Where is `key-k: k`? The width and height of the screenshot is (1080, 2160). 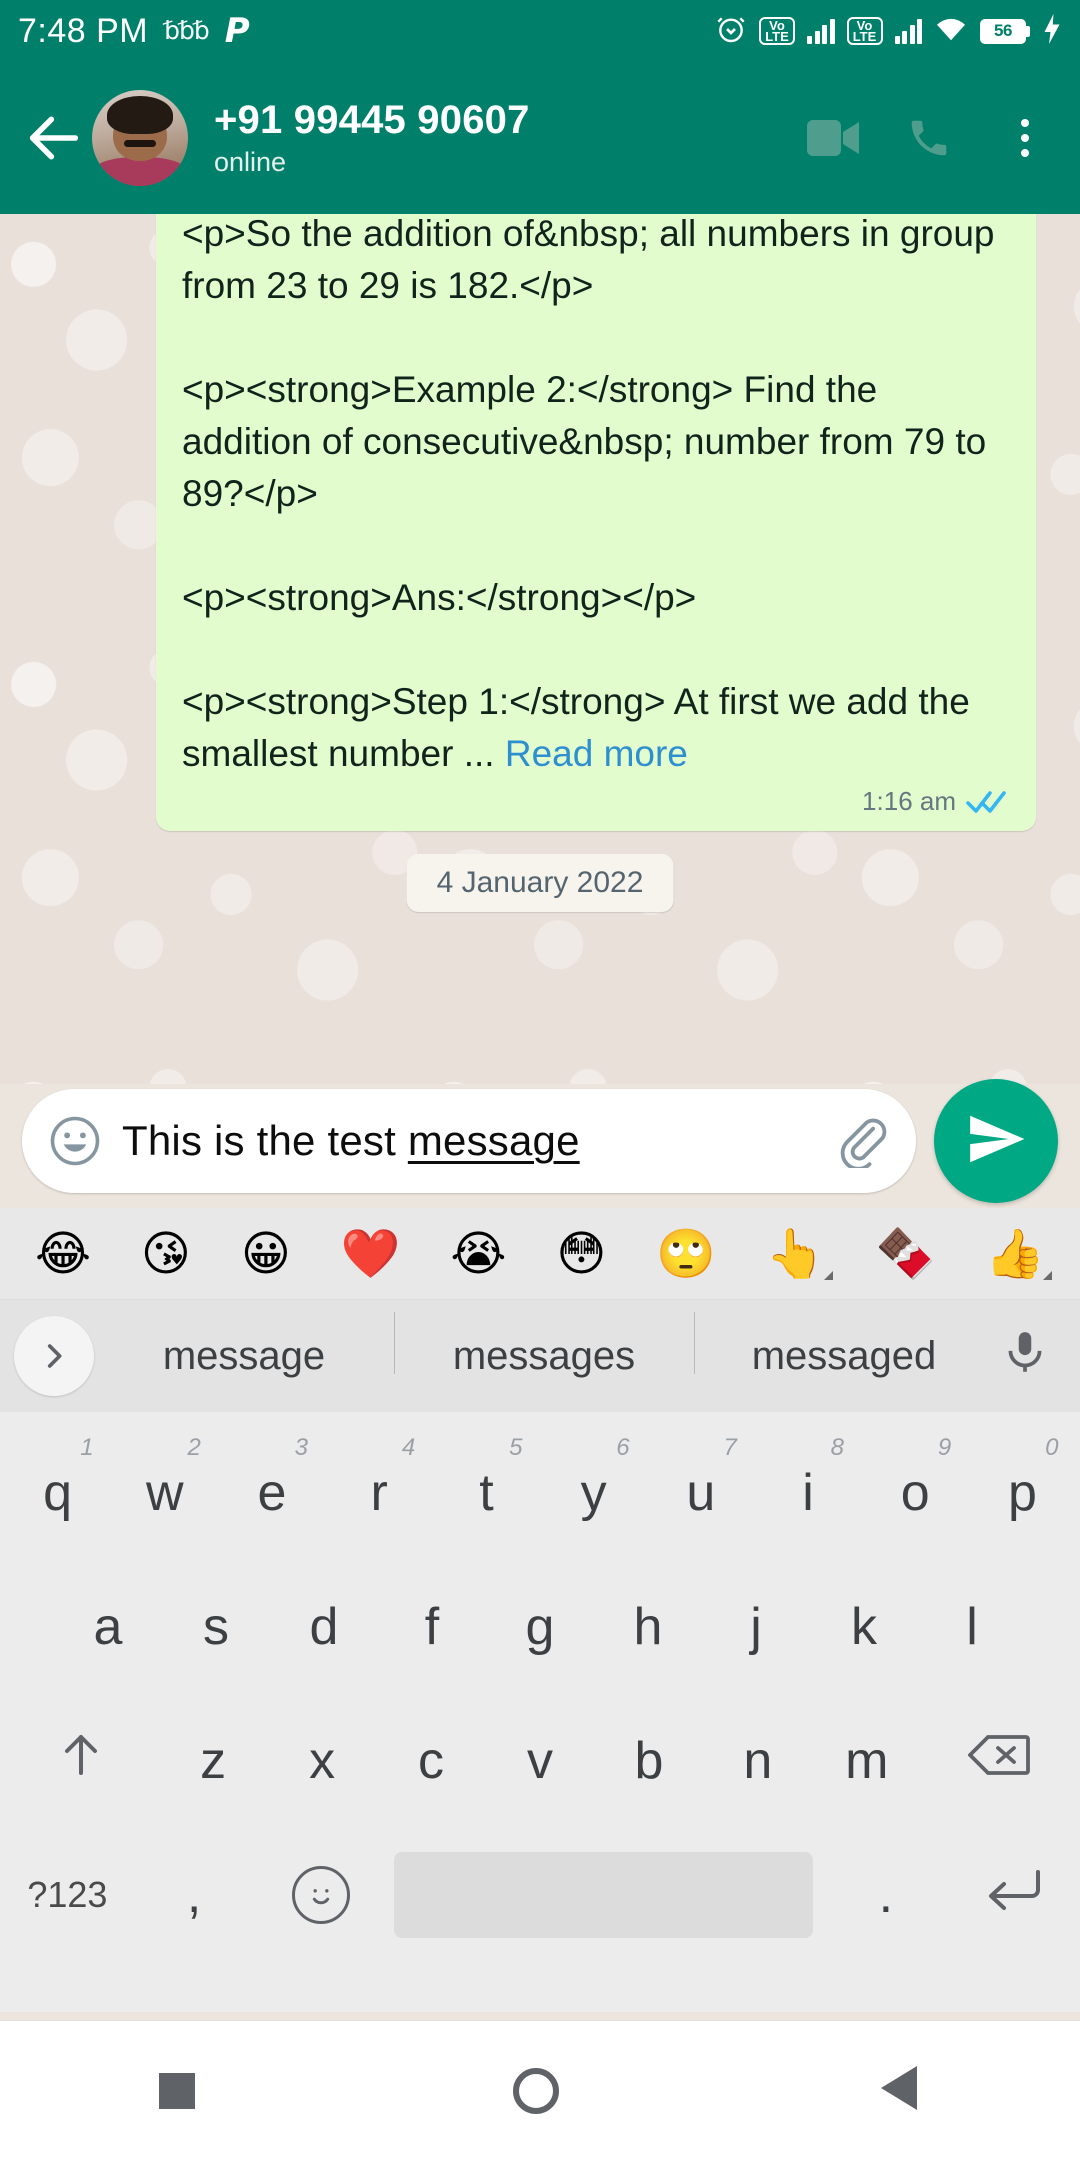
key-k: k is located at coordinates (864, 1627).